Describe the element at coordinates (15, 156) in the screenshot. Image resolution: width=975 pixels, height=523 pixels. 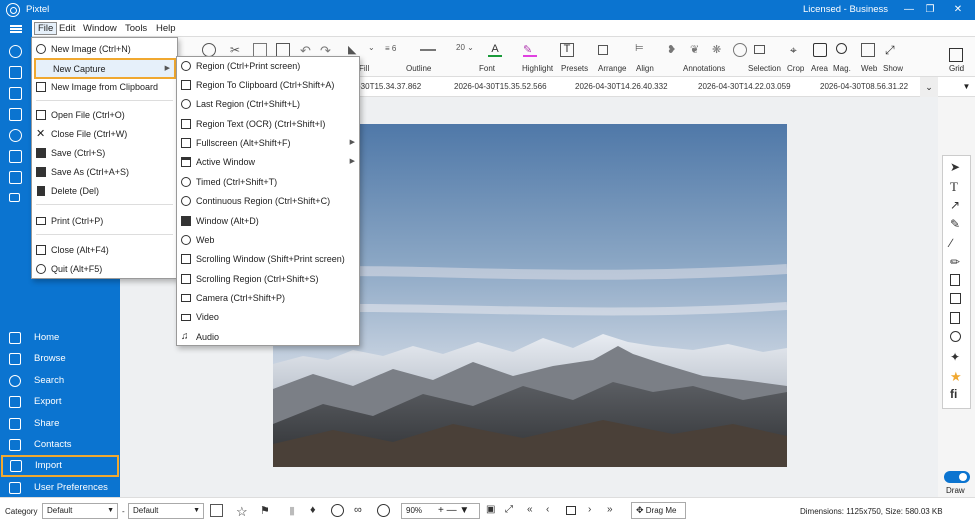
I see `window-icon` at that location.